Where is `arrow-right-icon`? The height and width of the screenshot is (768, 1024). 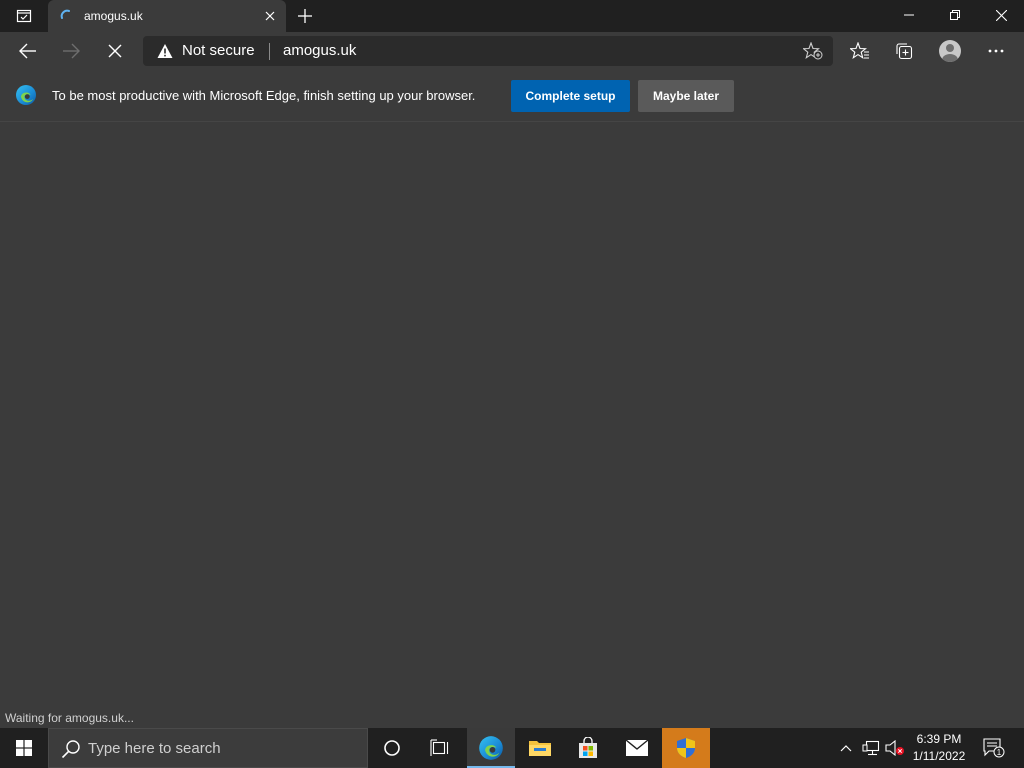 arrow-right-icon is located at coordinates (71, 51).